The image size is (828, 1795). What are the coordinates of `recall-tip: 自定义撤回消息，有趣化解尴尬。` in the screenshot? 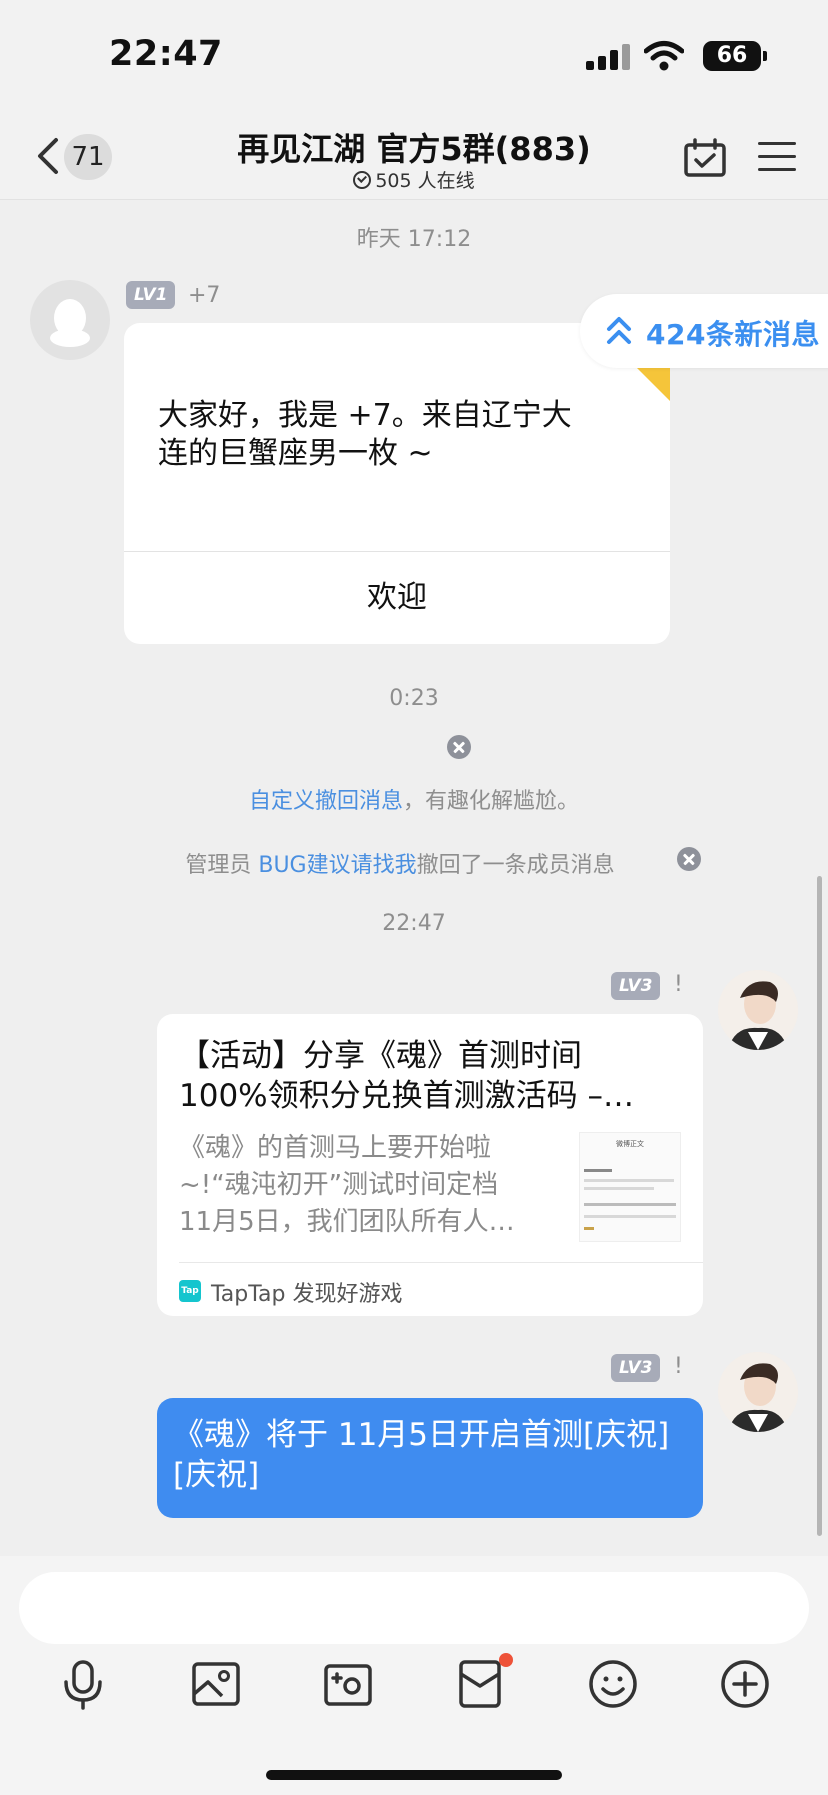 It's located at (414, 799).